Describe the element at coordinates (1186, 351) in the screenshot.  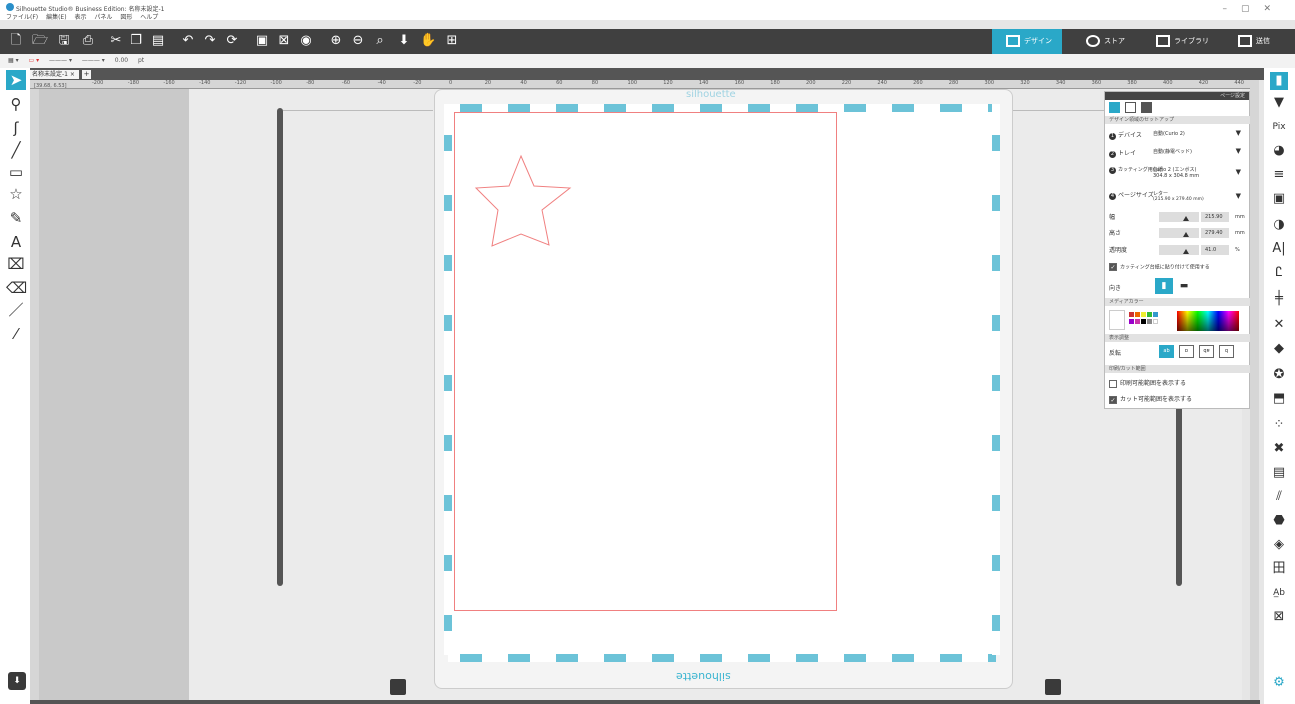
I see `flip-vertical-icon: ɒ` at that location.